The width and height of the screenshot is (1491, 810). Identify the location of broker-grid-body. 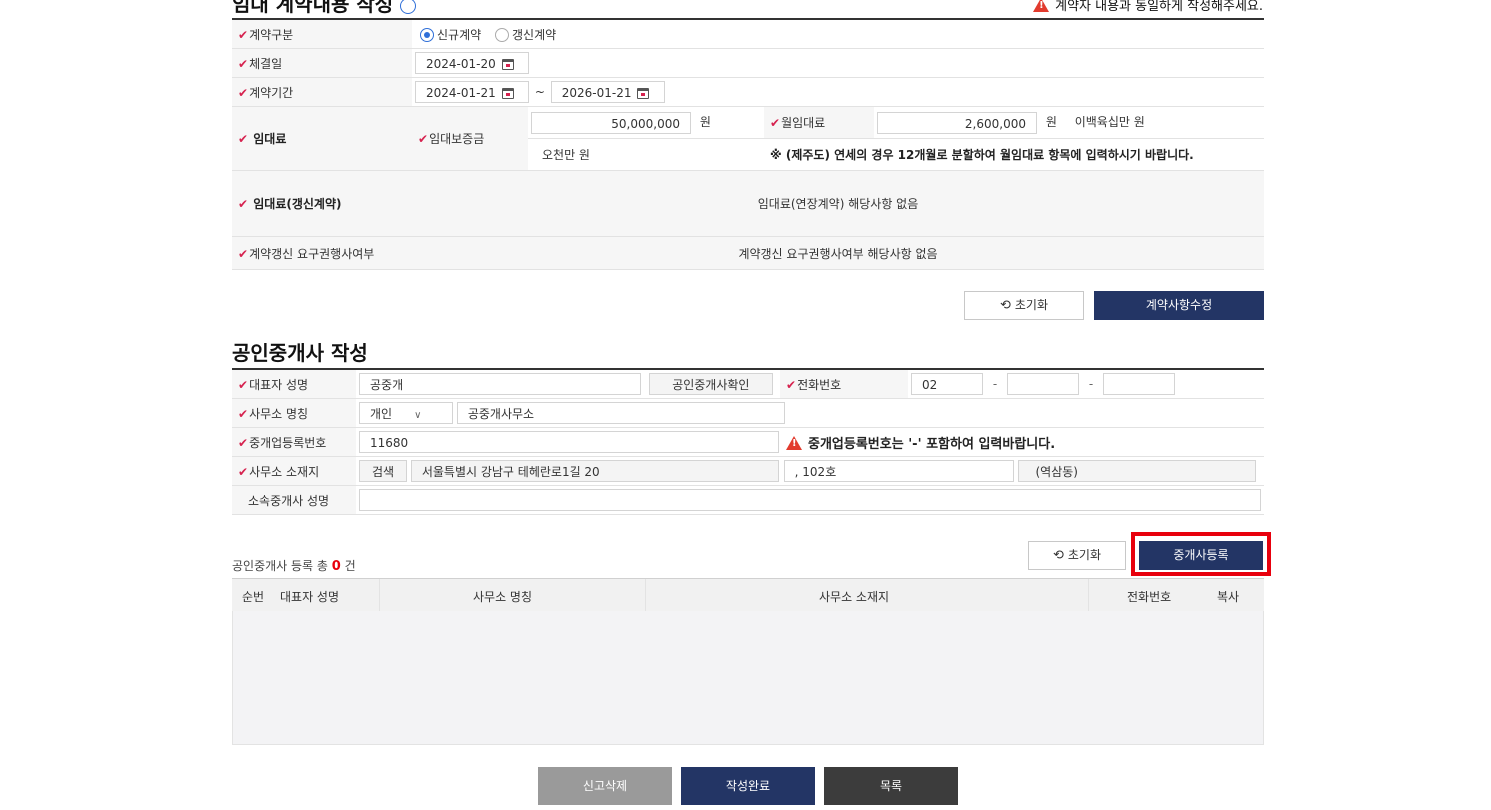
(748, 678).